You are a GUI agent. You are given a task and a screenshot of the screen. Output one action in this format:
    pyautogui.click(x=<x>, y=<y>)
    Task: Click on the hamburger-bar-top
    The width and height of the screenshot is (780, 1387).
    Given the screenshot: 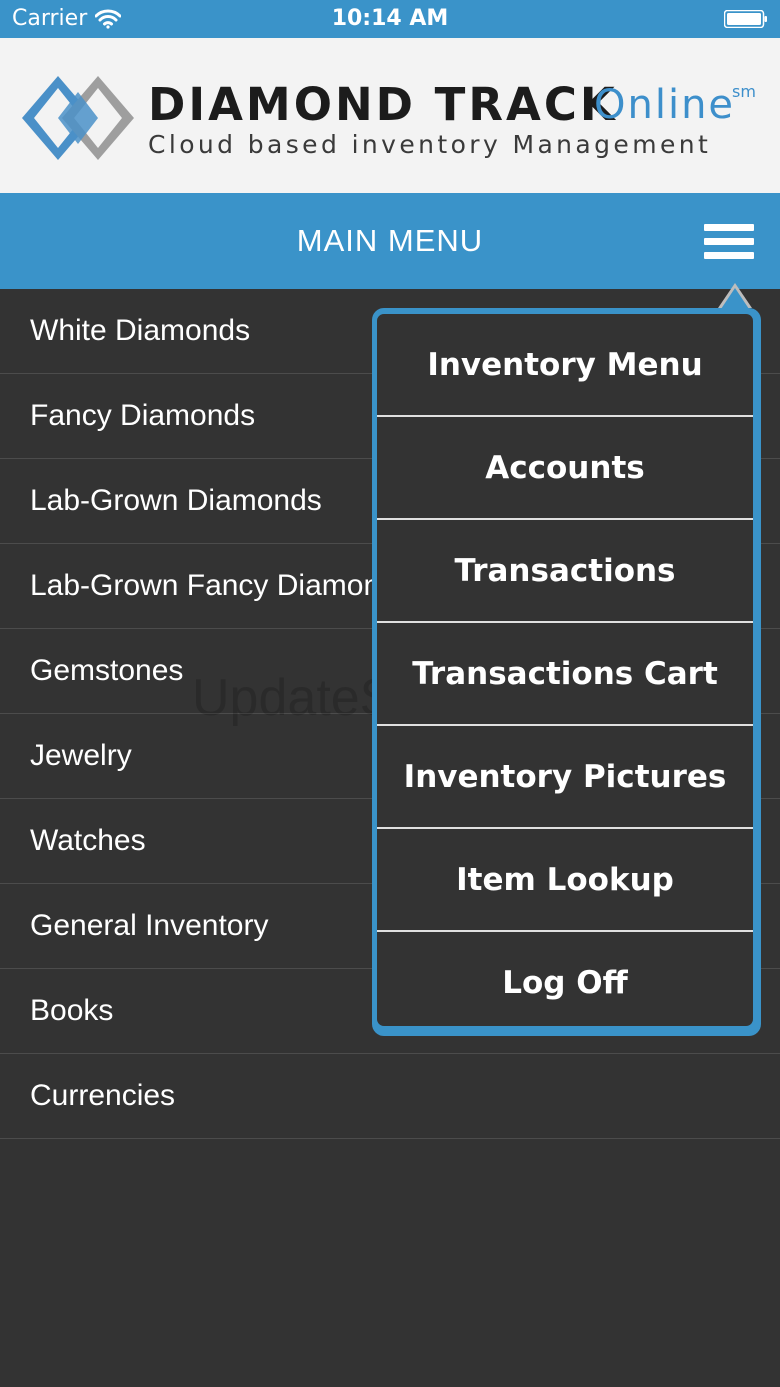 What is the action you would take?
    pyautogui.click(x=729, y=227)
    